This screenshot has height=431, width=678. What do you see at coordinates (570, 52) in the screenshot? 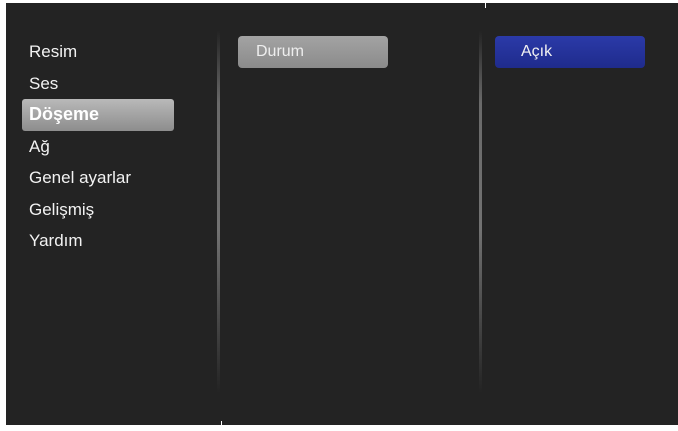
I see `value-option-acik: Açık` at bounding box center [570, 52].